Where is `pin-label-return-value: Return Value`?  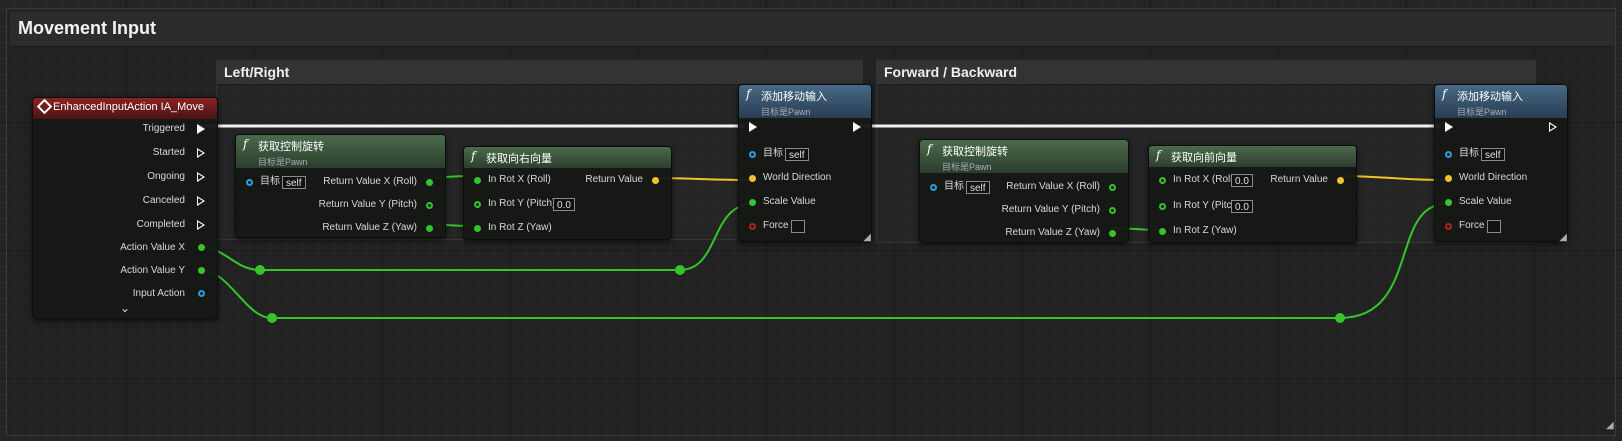 pin-label-return-value: Return Value is located at coordinates (614, 179).